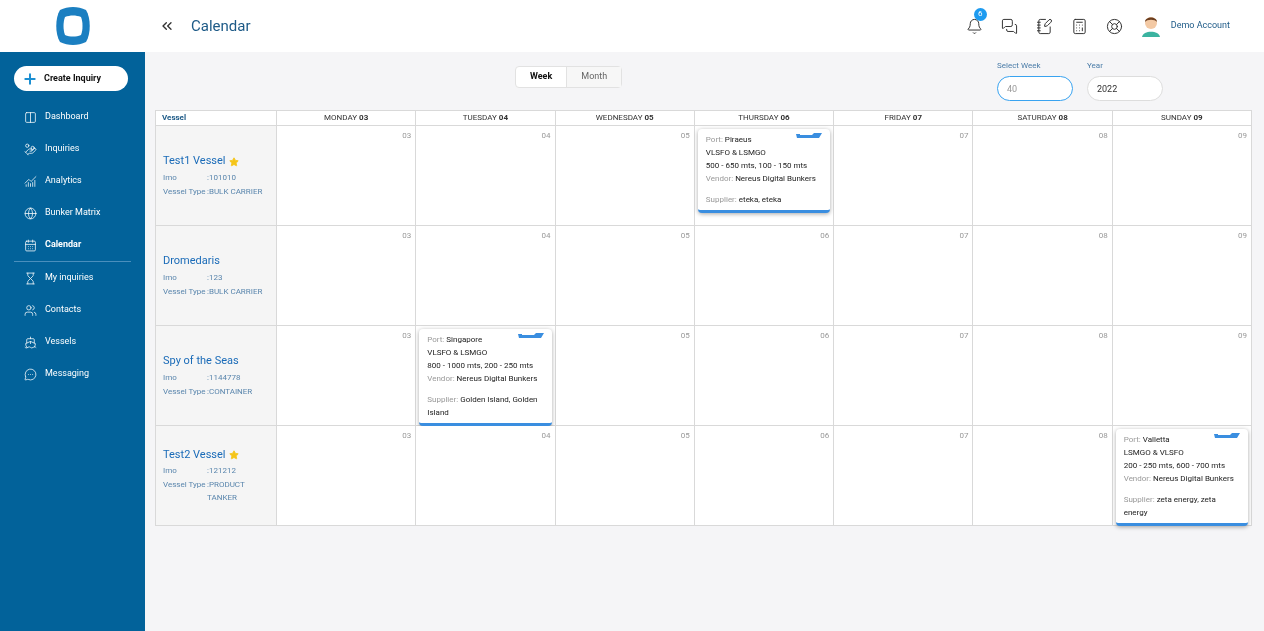  I want to click on field-value: :123, so click(215, 277).